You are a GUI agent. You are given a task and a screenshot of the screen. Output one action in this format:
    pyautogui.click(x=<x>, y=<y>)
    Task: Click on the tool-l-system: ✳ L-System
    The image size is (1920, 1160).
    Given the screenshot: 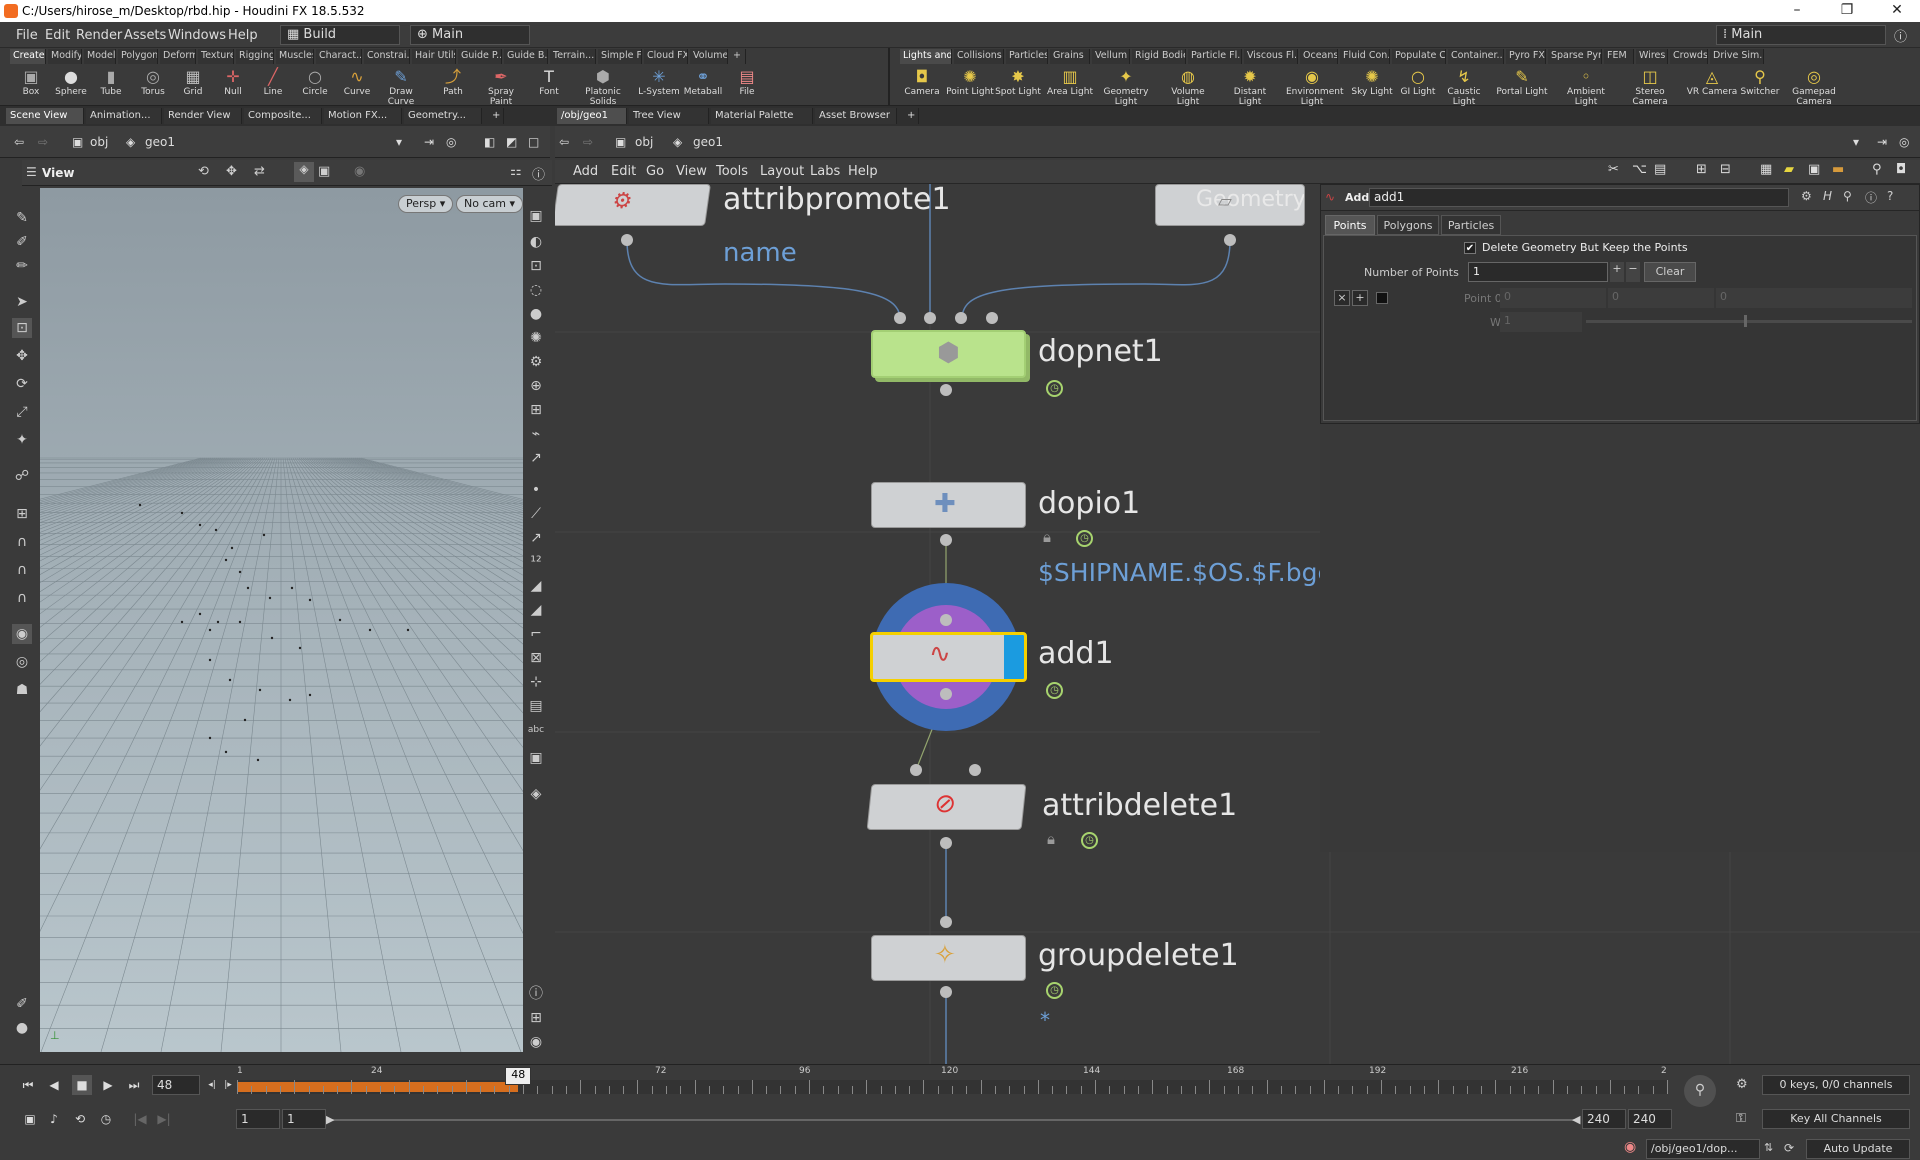 What is the action you would take?
    pyautogui.click(x=659, y=86)
    